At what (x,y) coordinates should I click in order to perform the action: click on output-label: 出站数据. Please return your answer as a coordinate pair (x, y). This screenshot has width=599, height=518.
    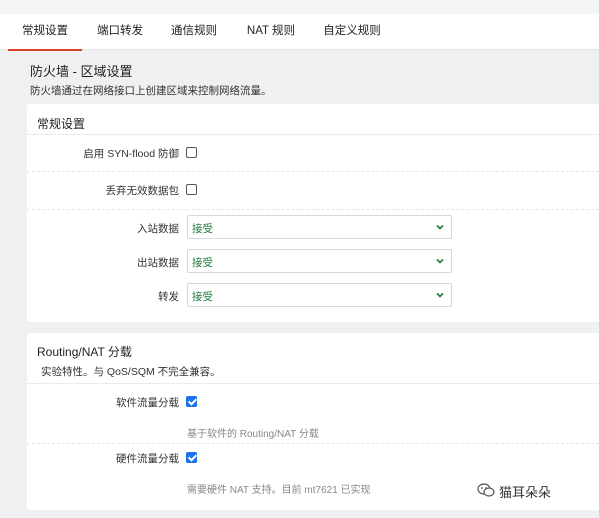
    Looking at the image, I should click on (158, 263).